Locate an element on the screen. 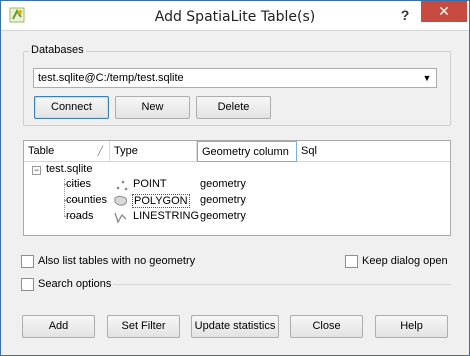 This screenshot has width=470, height=356. database-select: test.sqlite@C:/temp/test.sqlite ▼ is located at coordinates (235, 78).